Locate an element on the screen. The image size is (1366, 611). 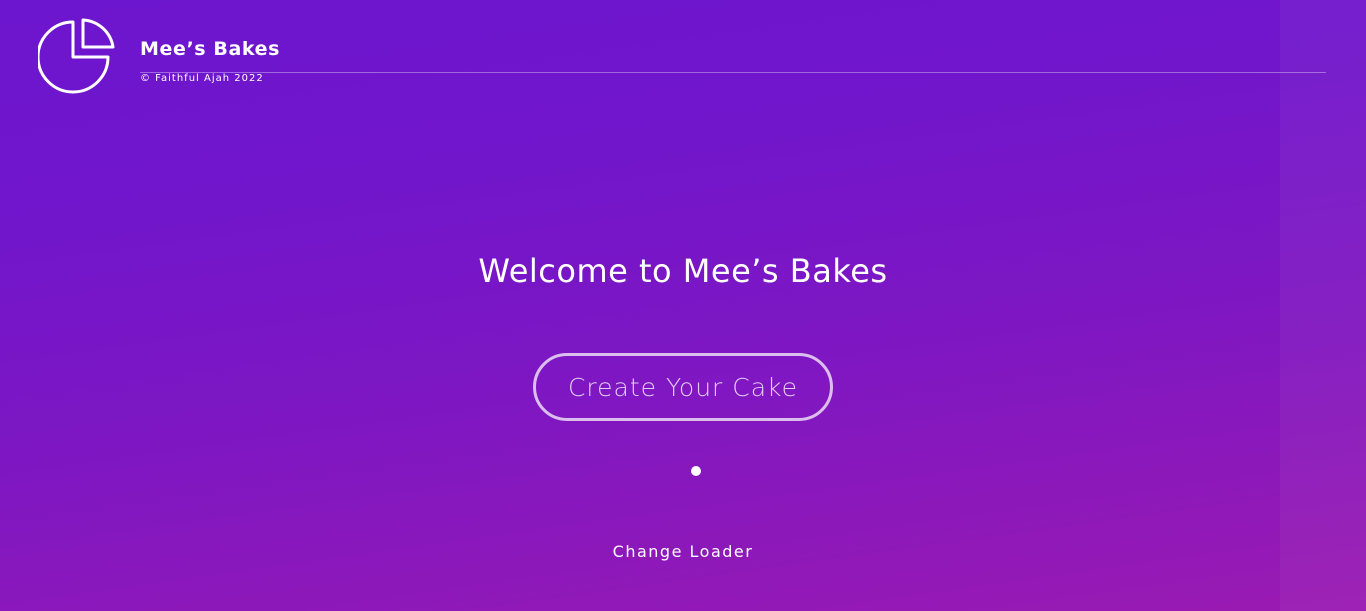
copyright-text: © Faithful Ajah 2022 is located at coordinates (202, 78).